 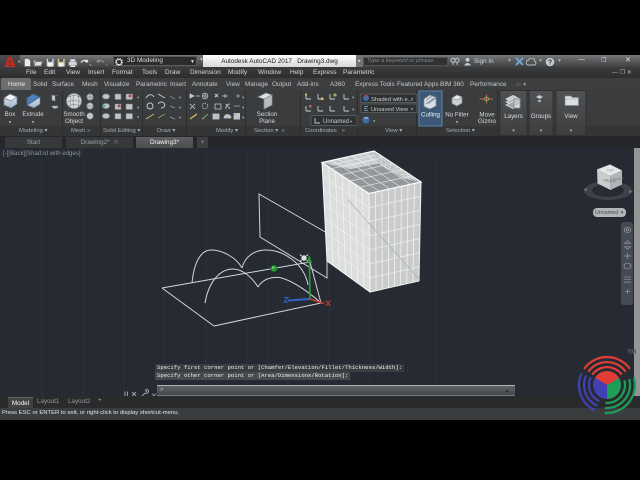 I want to click on svg-text: Section, so click(x=267, y=114).